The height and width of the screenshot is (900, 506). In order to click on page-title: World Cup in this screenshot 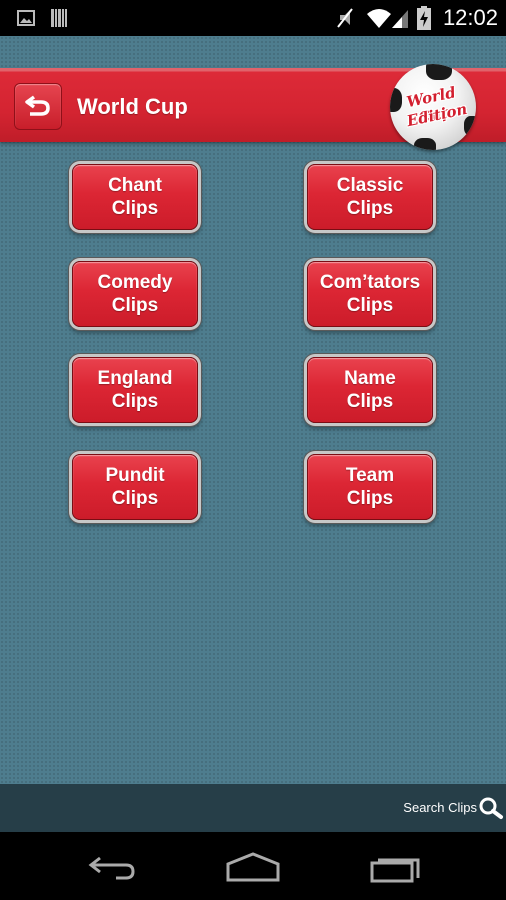, I will do `click(132, 106)`.